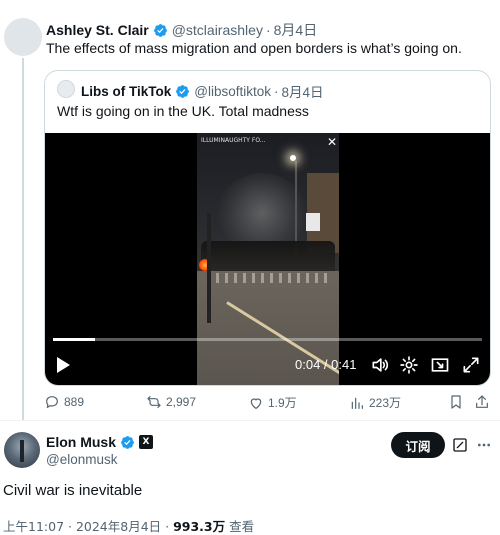  Describe the element at coordinates (268, 256) in the screenshot. I see `video-scene-crowd` at that location.